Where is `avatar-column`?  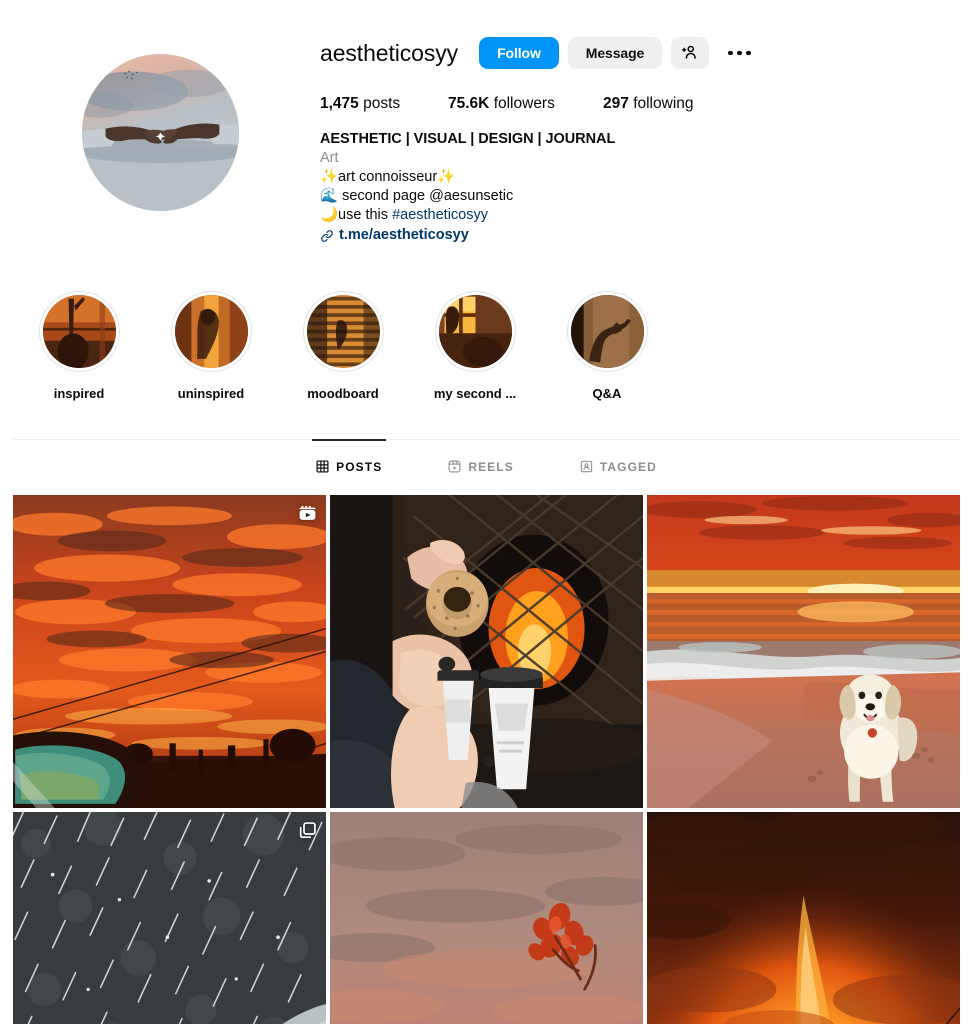 avatar-column is located at coordinates (160, 136).